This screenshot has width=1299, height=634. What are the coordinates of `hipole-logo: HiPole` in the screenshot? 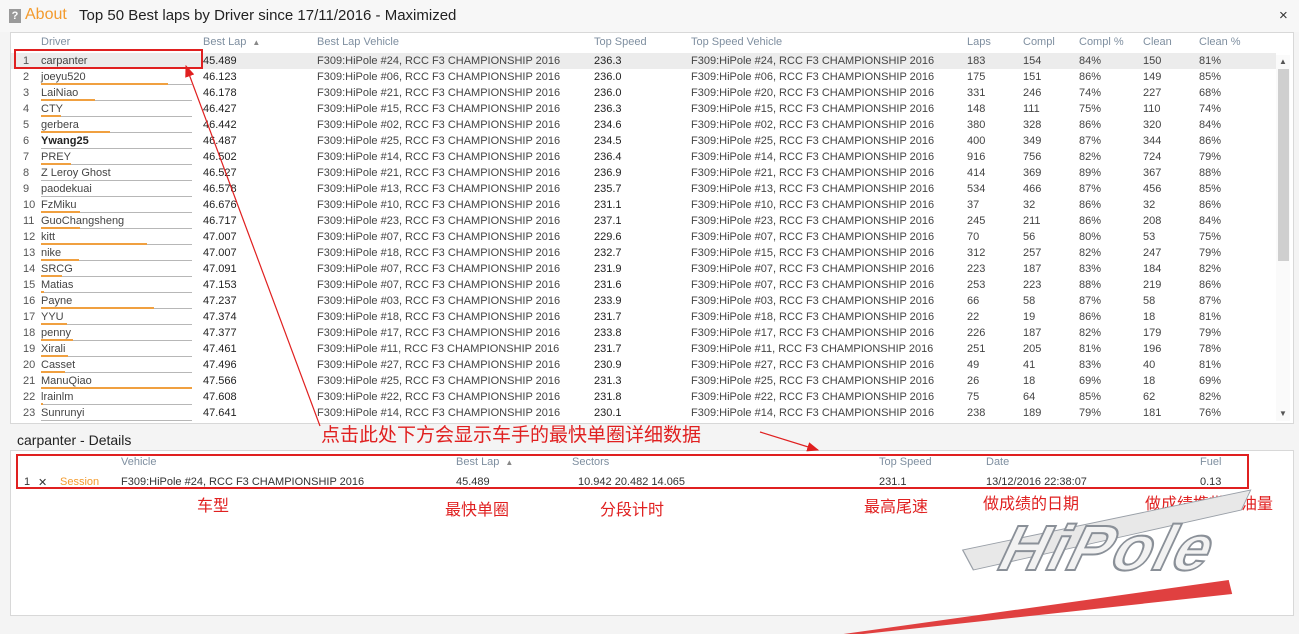 It's located at (1047, 561).